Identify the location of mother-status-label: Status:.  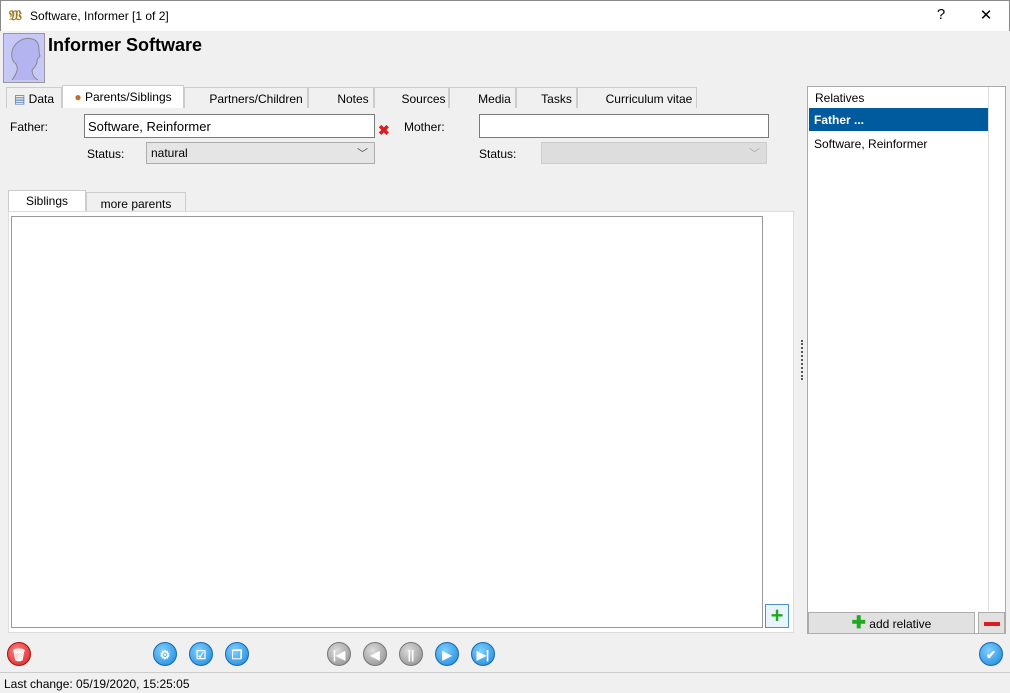
(498, 154).